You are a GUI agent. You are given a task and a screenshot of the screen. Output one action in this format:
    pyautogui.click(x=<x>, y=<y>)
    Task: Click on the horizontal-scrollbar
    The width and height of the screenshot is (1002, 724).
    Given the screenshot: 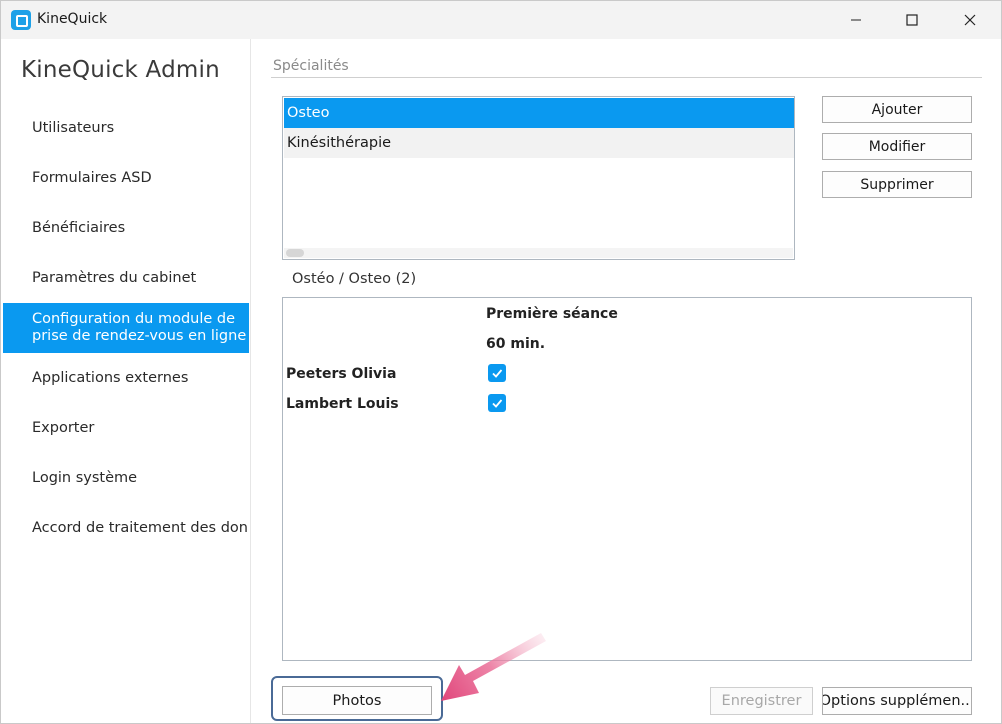 What is the action you would take?
    pyautogui.click(x=538, y=253)
    